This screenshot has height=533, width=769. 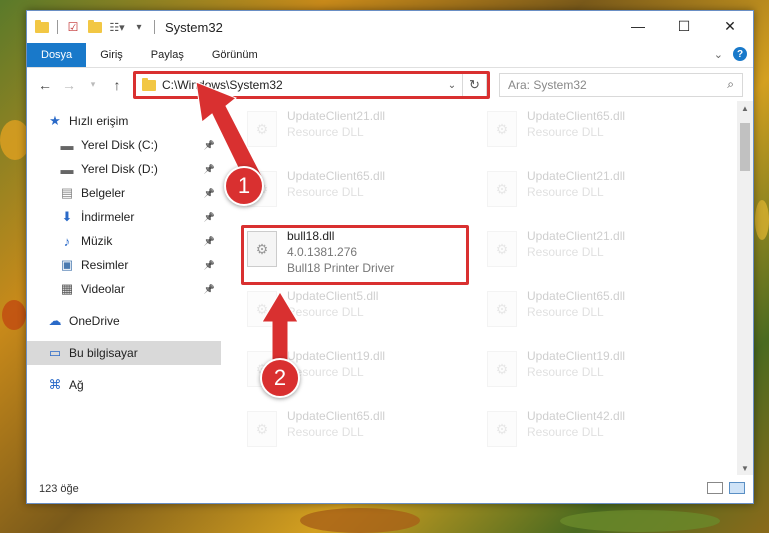 I want to click on tab-home: Giriş, so click(x=111, y=55).